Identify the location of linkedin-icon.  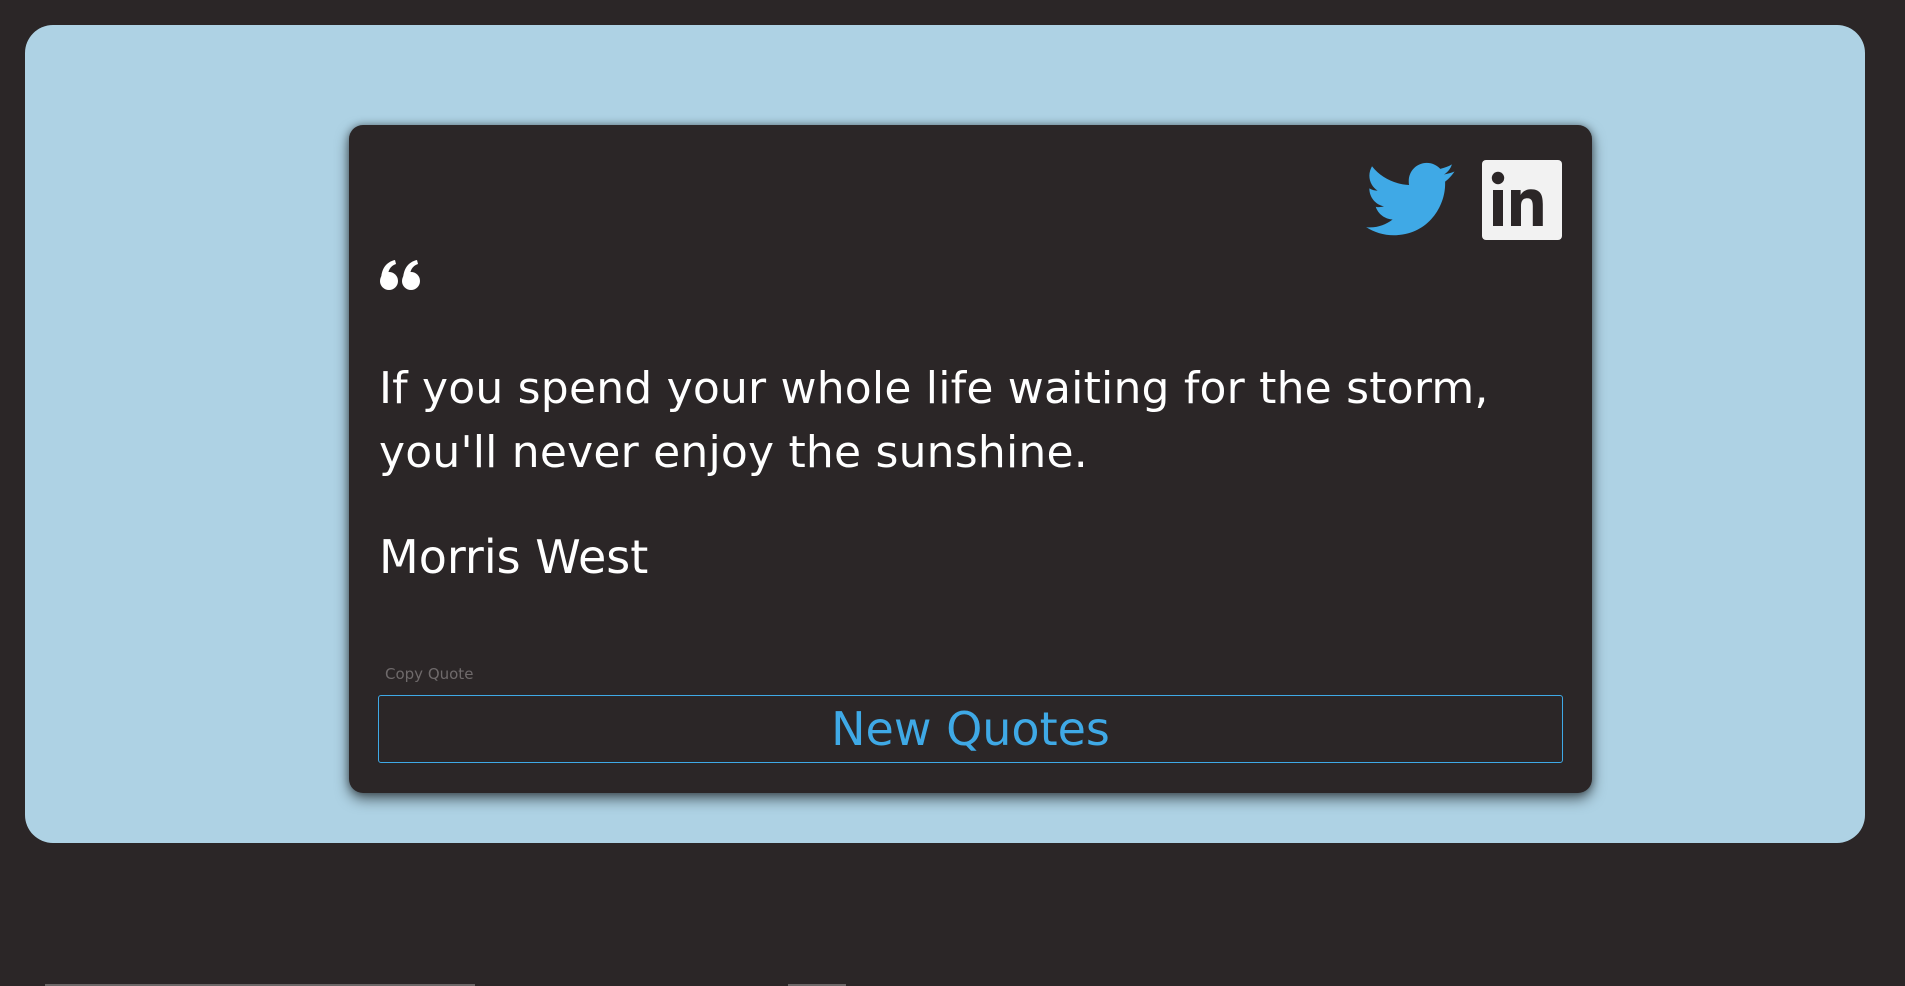
(1522, 200).